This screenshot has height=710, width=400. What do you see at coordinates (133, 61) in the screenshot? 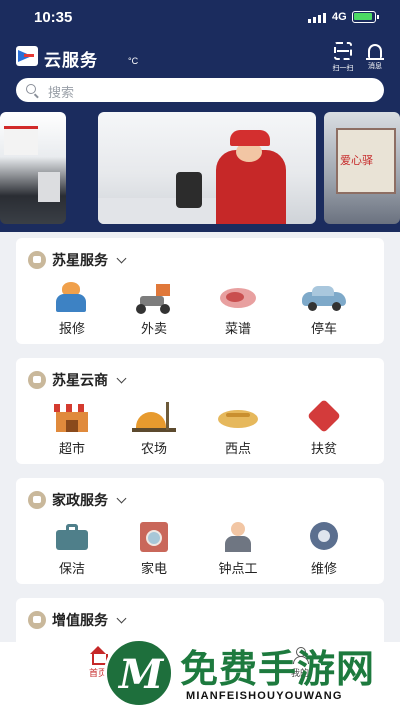
I see `temperature: °C` at bounding box center [133, 61].